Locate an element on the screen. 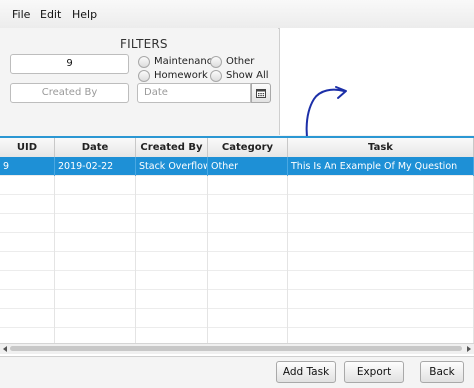  table-header: UID Date Created By Category Task is located at coordinates (237, 148).